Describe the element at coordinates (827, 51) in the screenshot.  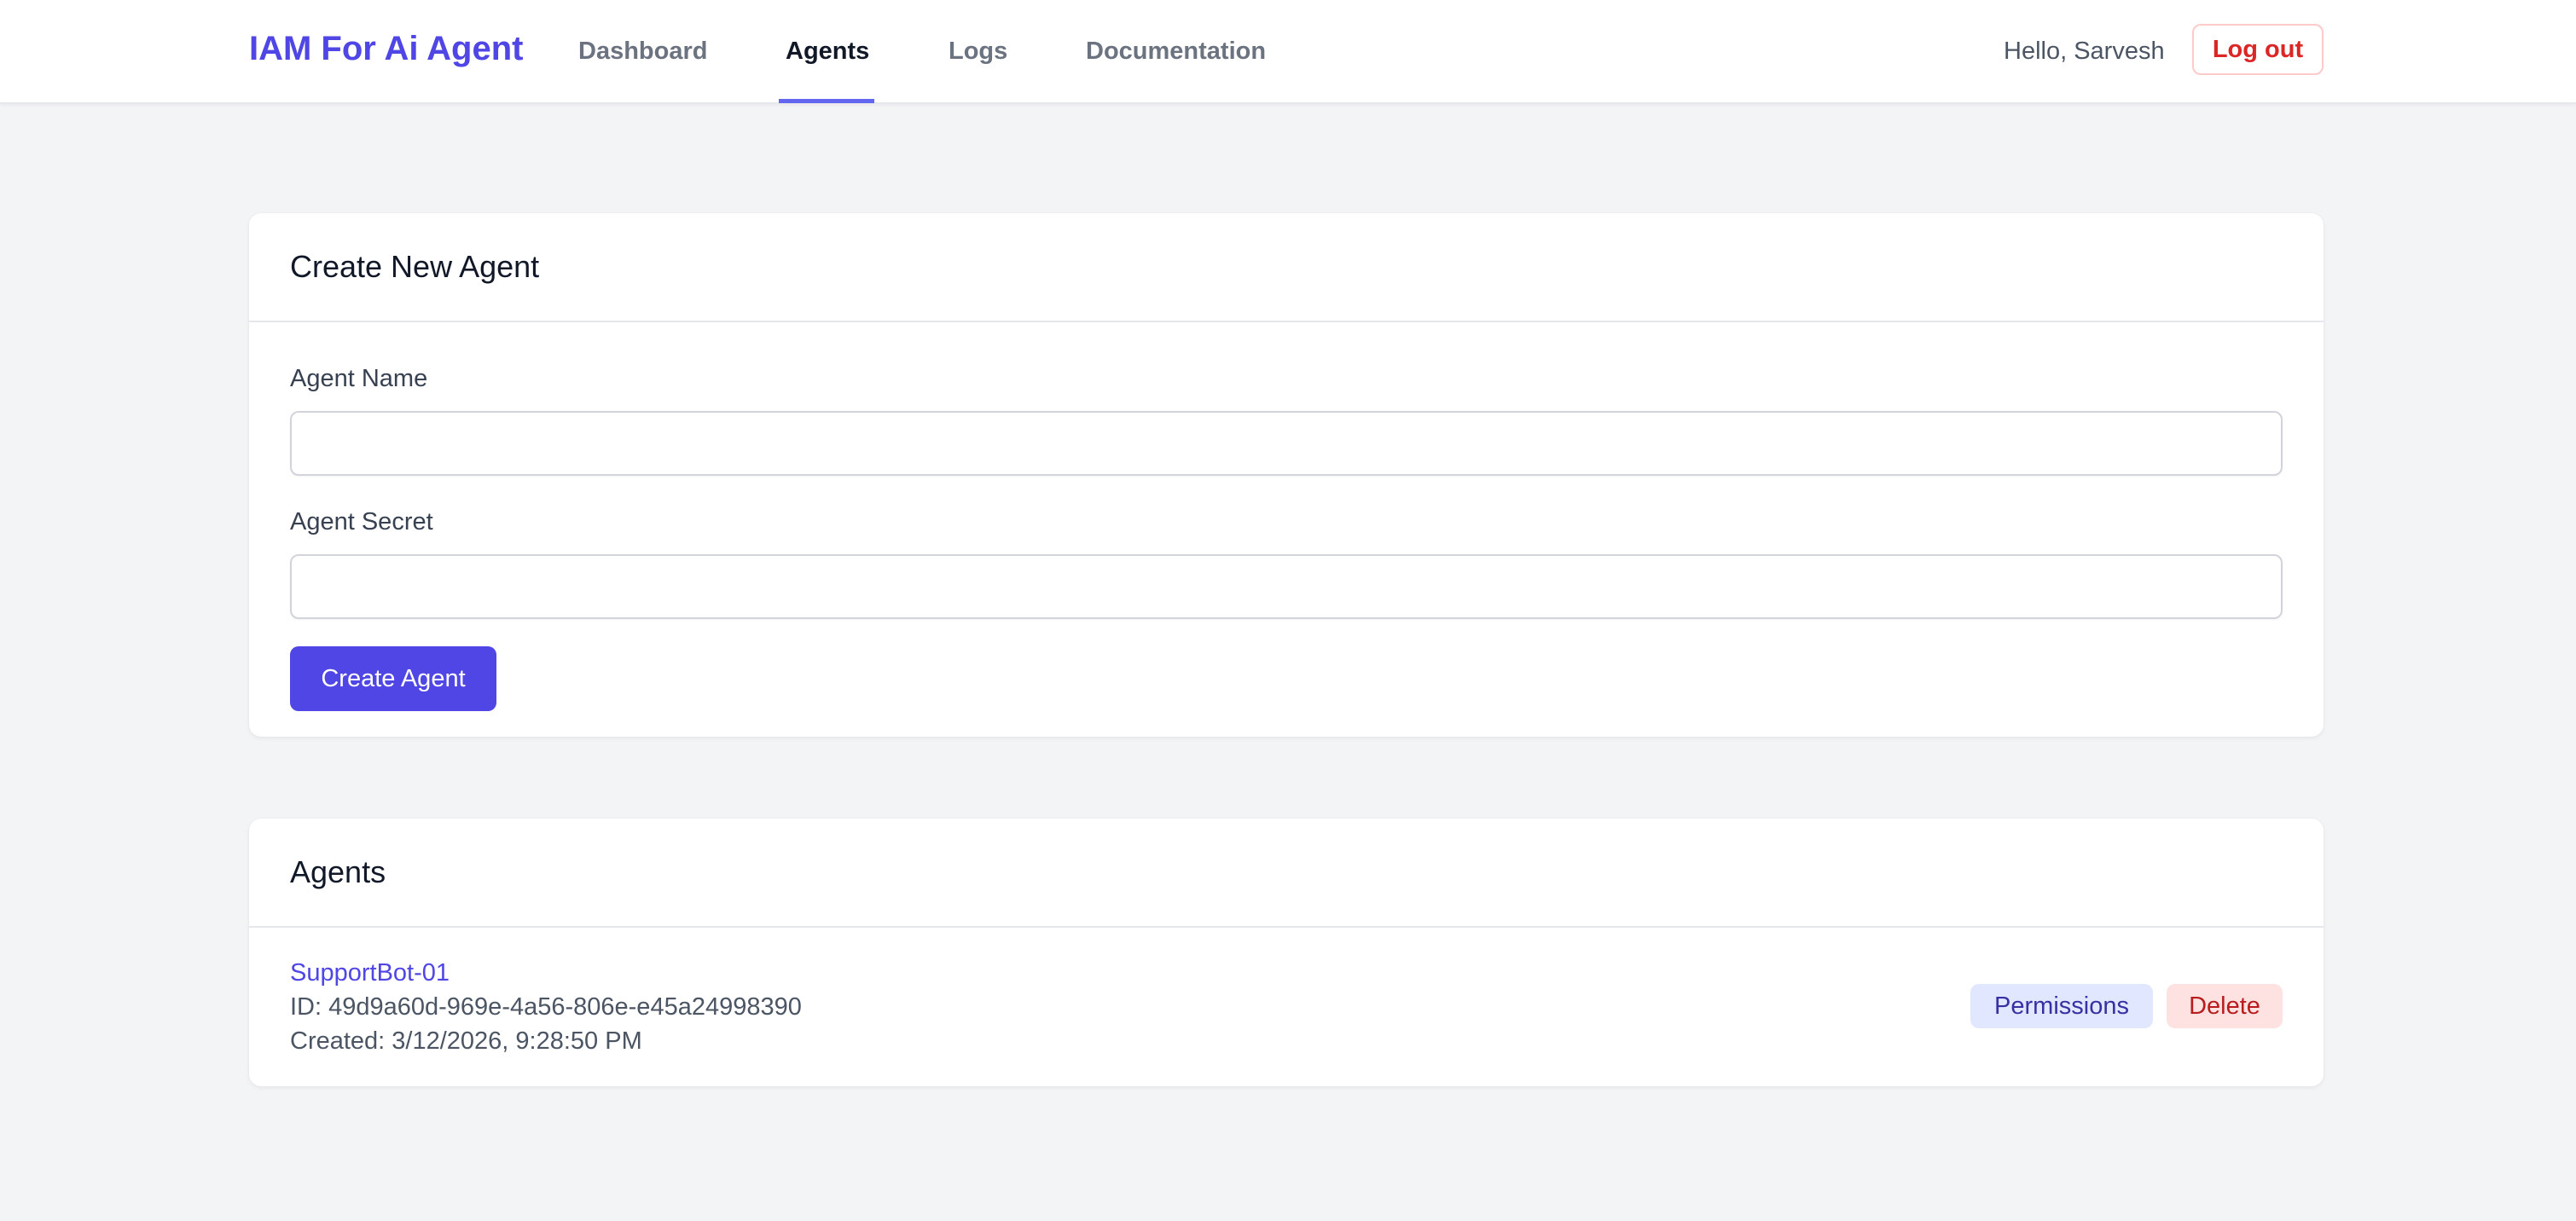
I see `nav-link-agents: Agents` at that location.